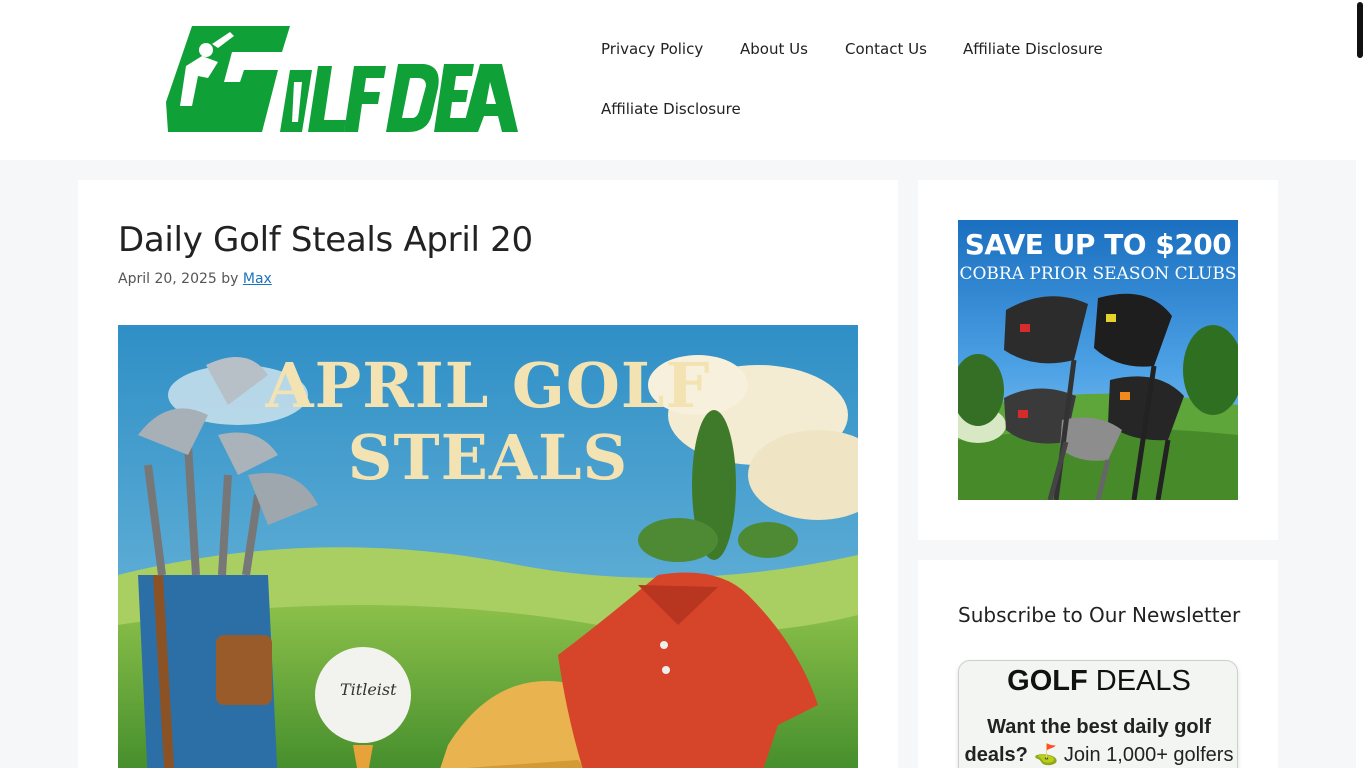 Image resolution: width=1366 pixels, height=768 pixels. What do you see at coordinates (368, 689) in the screenshot?
I see `ball-brand-text: Titleist` at bounding box center [368, 689].